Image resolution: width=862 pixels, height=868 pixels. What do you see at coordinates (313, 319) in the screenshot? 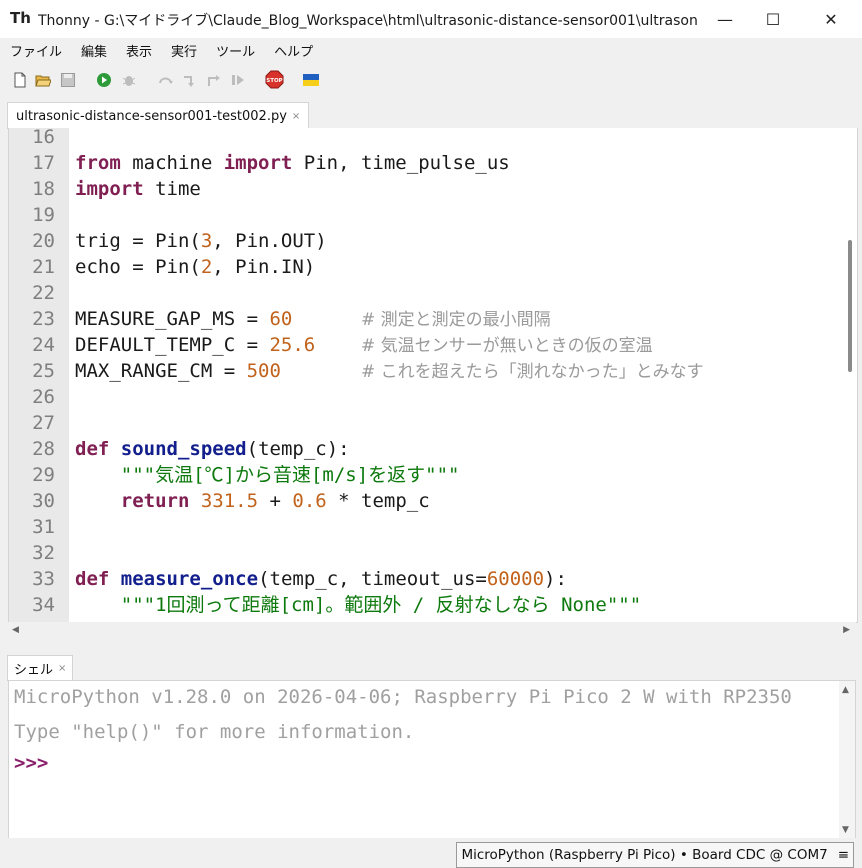
I see `code-line: MEASURE_GAP_MS = 60 # 測定と測定の最小間隔` at bounding box center [313, 319].